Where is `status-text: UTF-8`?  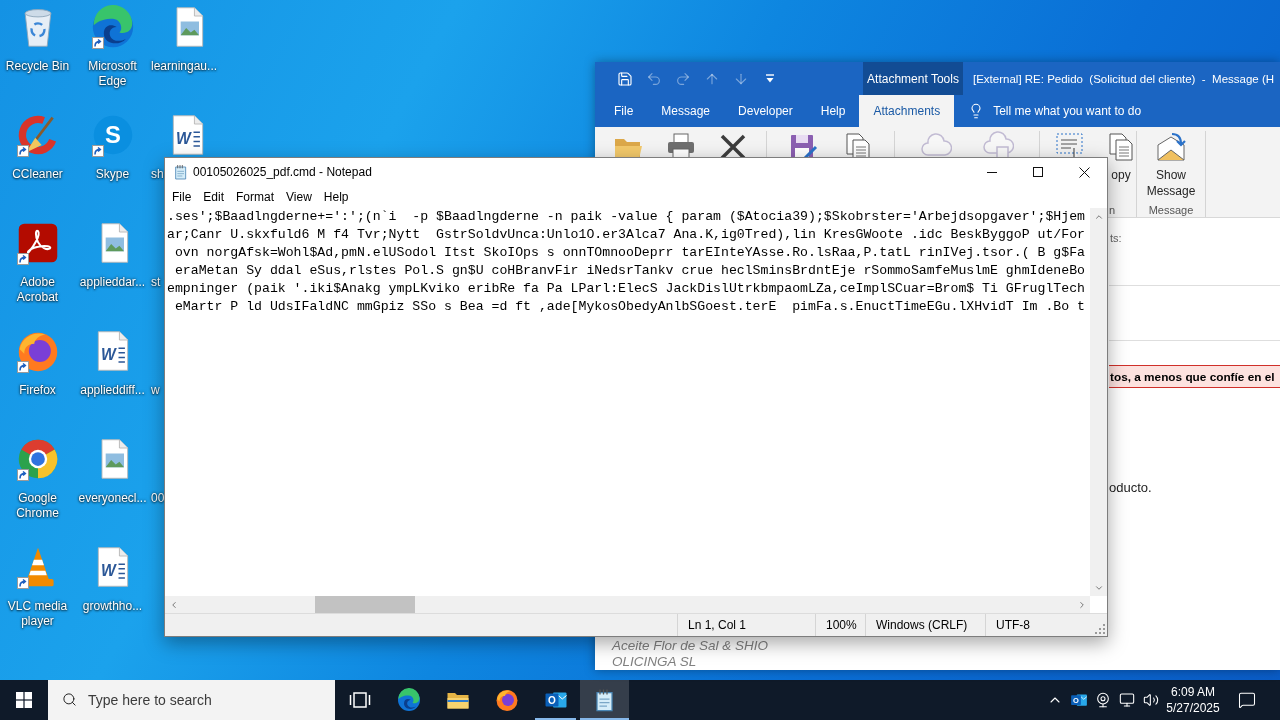 status-text: UTF-8 is located at coordinates (1013, 625).